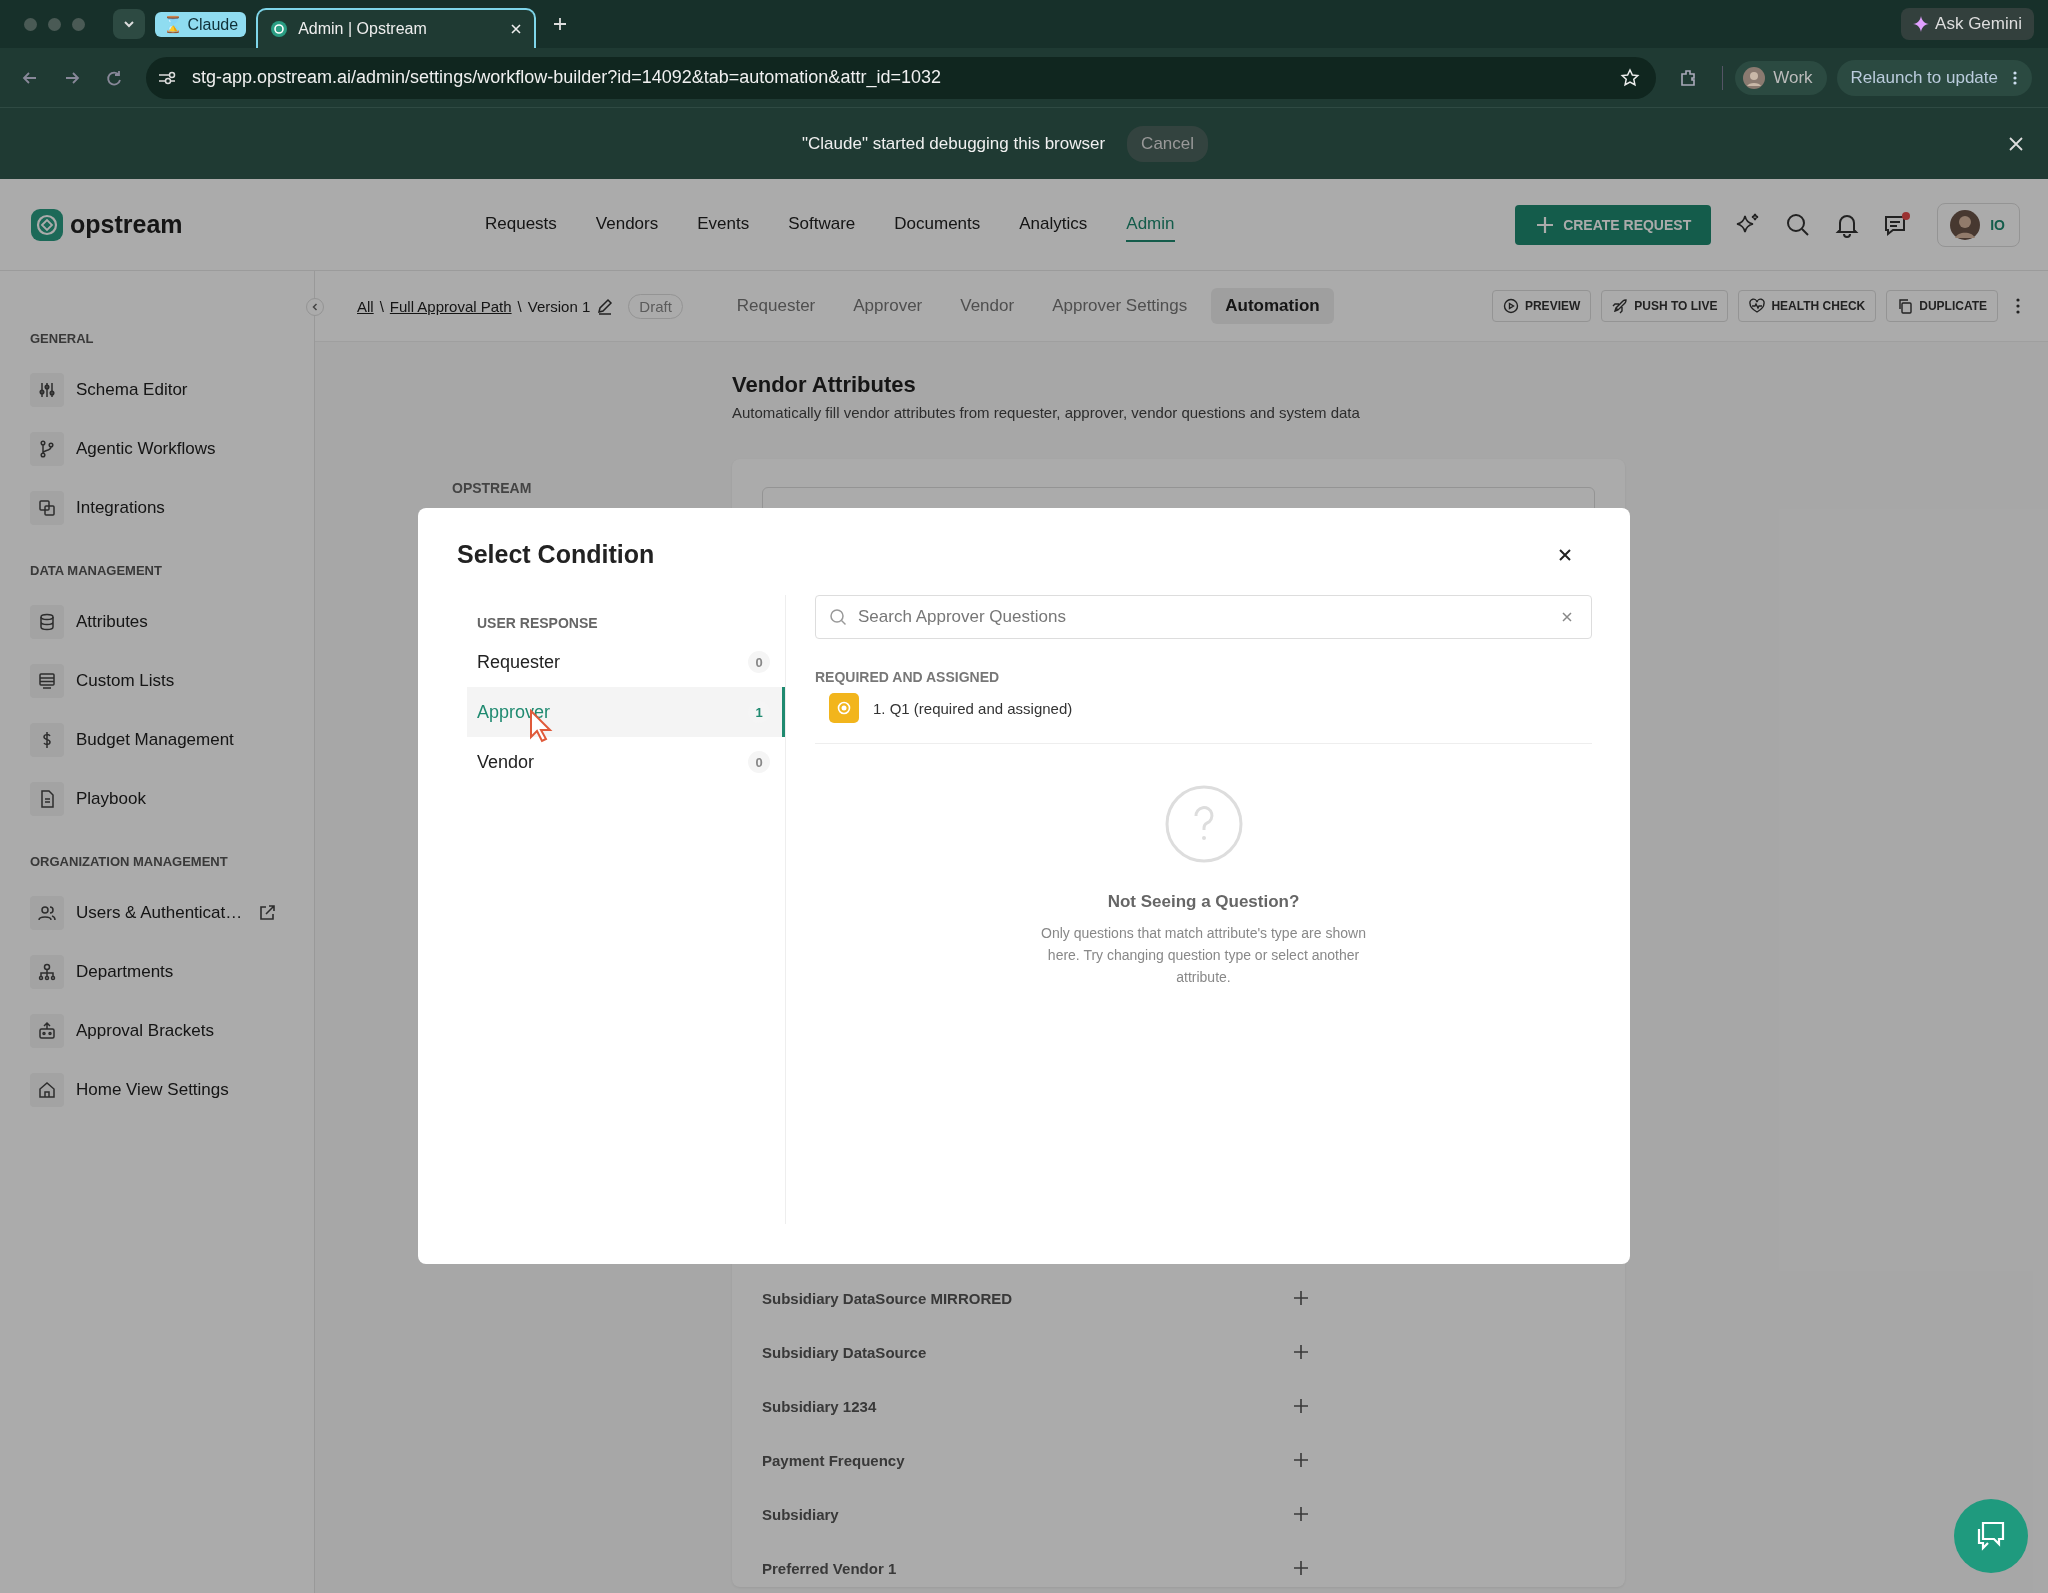  Describe the element at coordinates (172, 507) in the screenshot. I see `sidebar-item: Integrations` at that location.